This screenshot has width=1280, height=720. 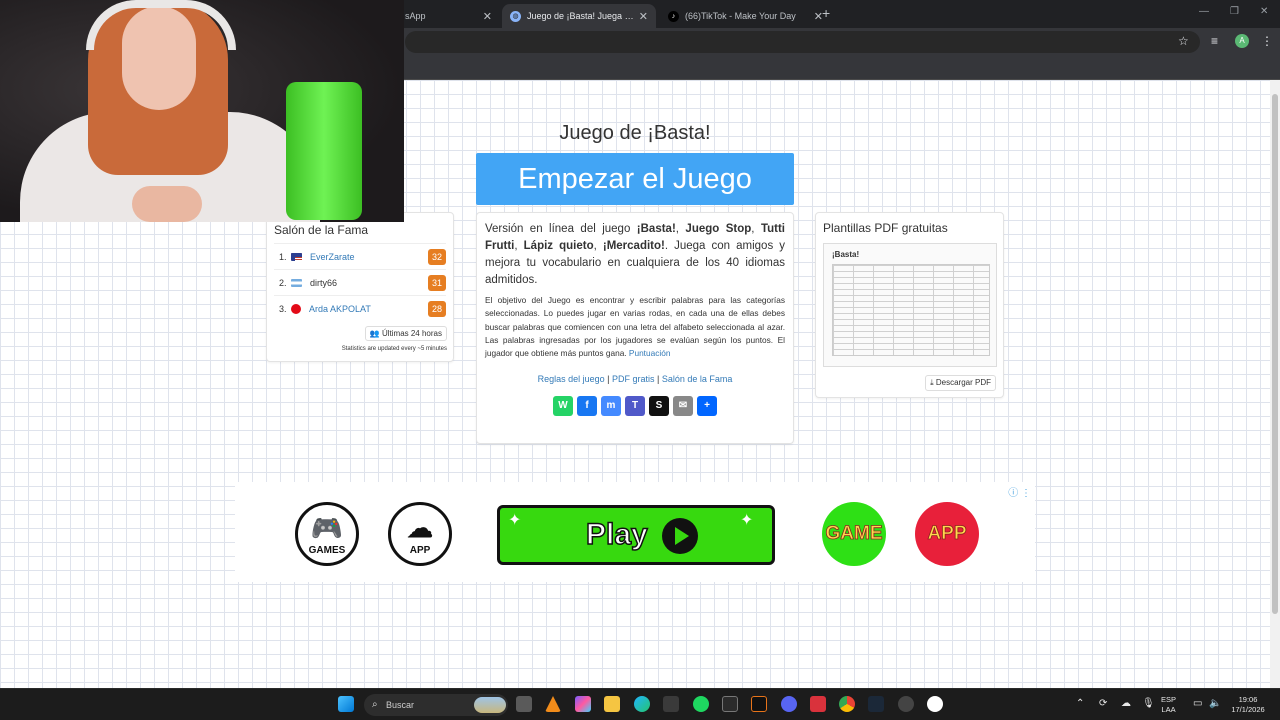 I want to click on tab-tiktok: ♪ (66)TikTok - Make Your Day ✕, so click(x=747, y=16).